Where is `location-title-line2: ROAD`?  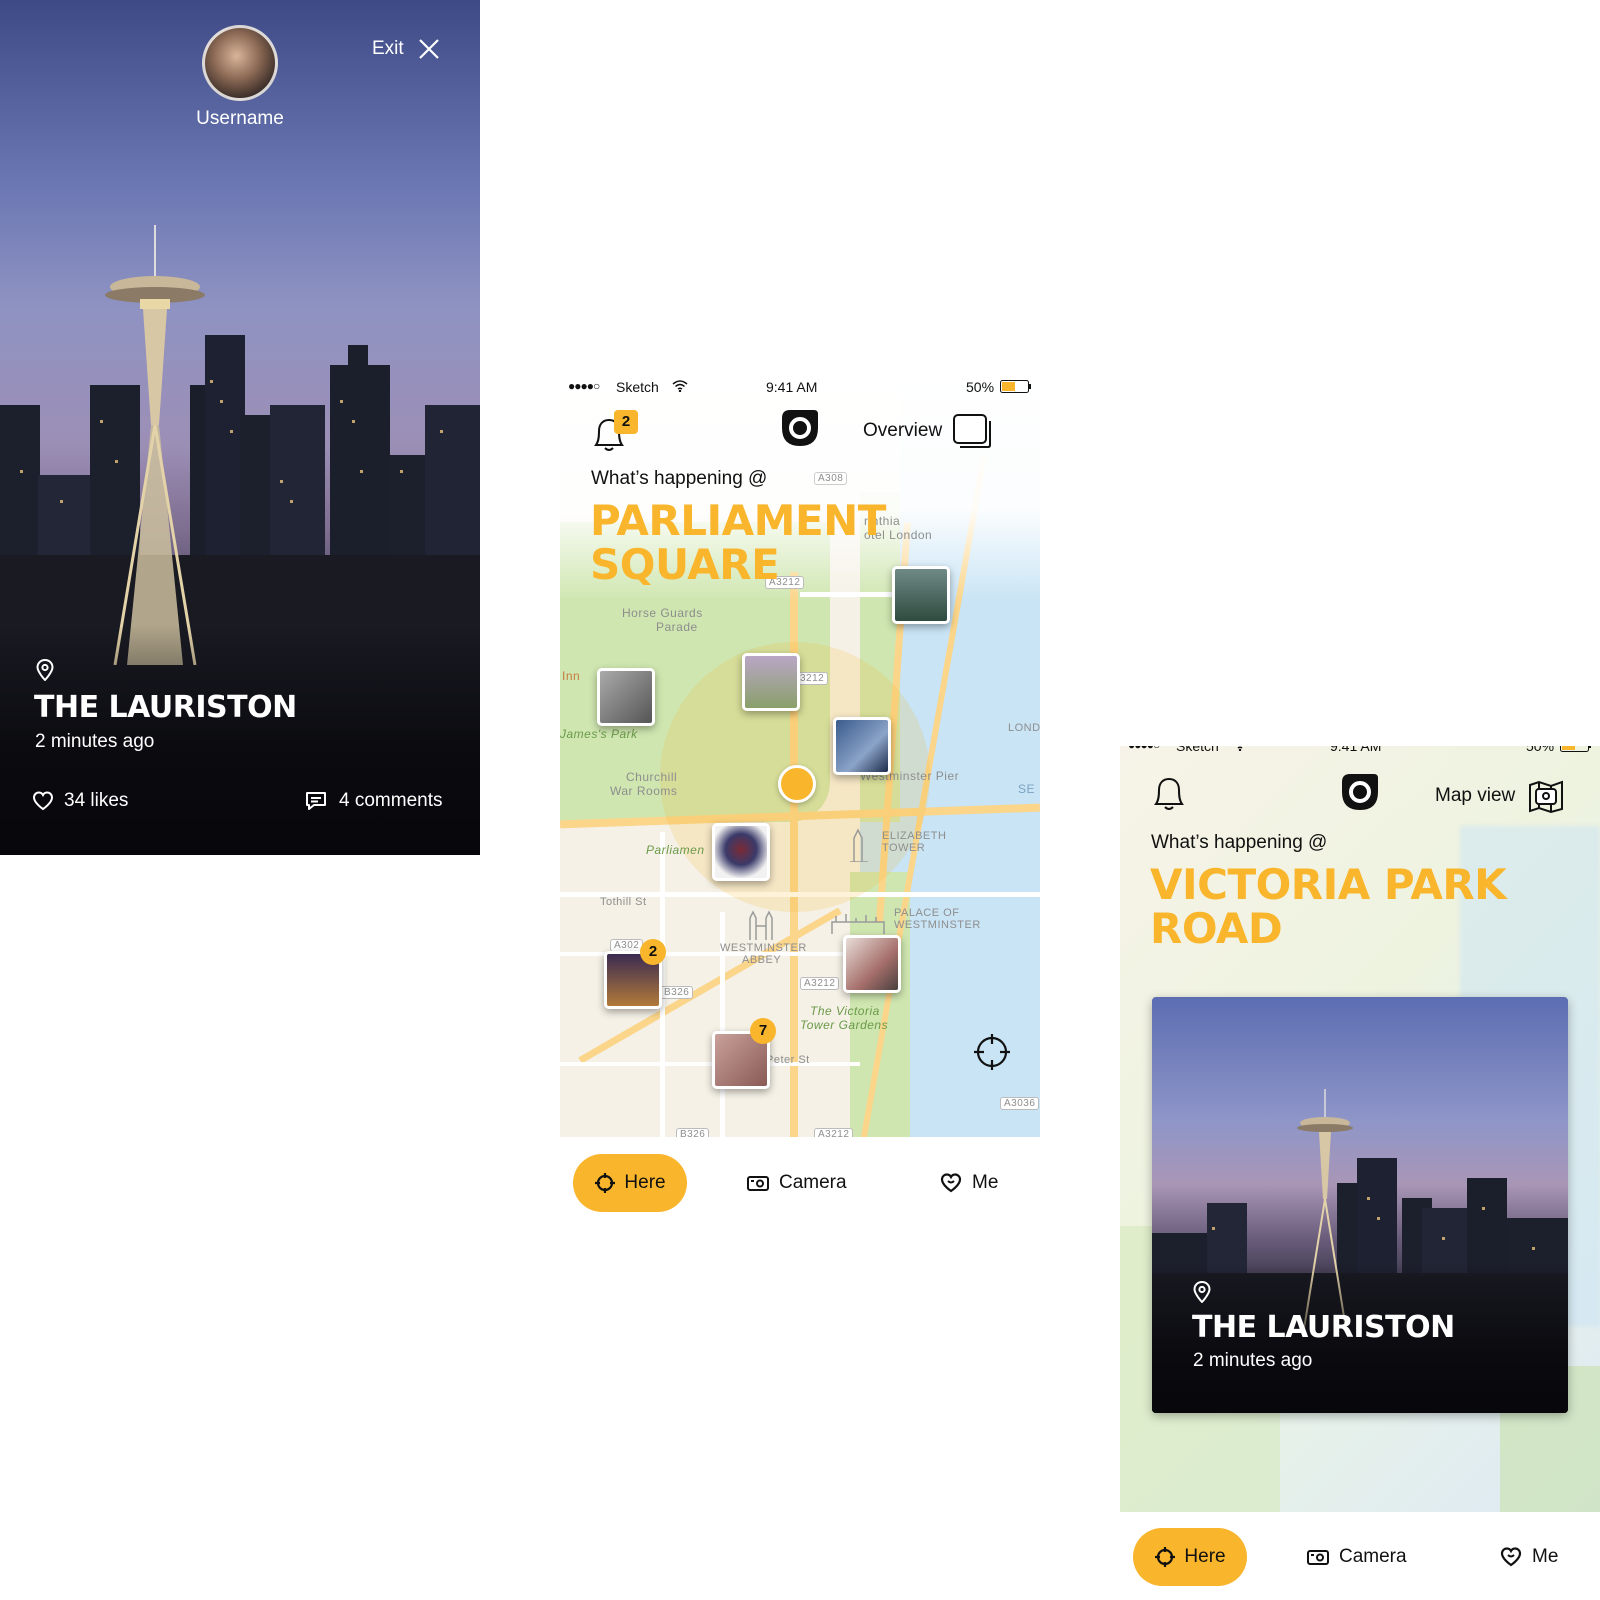 location-title-line2: ROAD is located at coordinates (1216, 928).